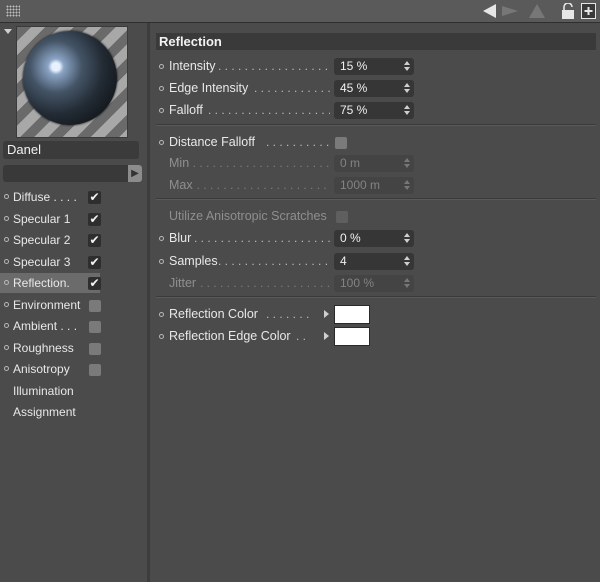 This screenshot has width=600, height=582. What do you see at coordinates (510, 11) in the screenshot?
I see `forward-arrow-icon` at bounding box center [510, 11].